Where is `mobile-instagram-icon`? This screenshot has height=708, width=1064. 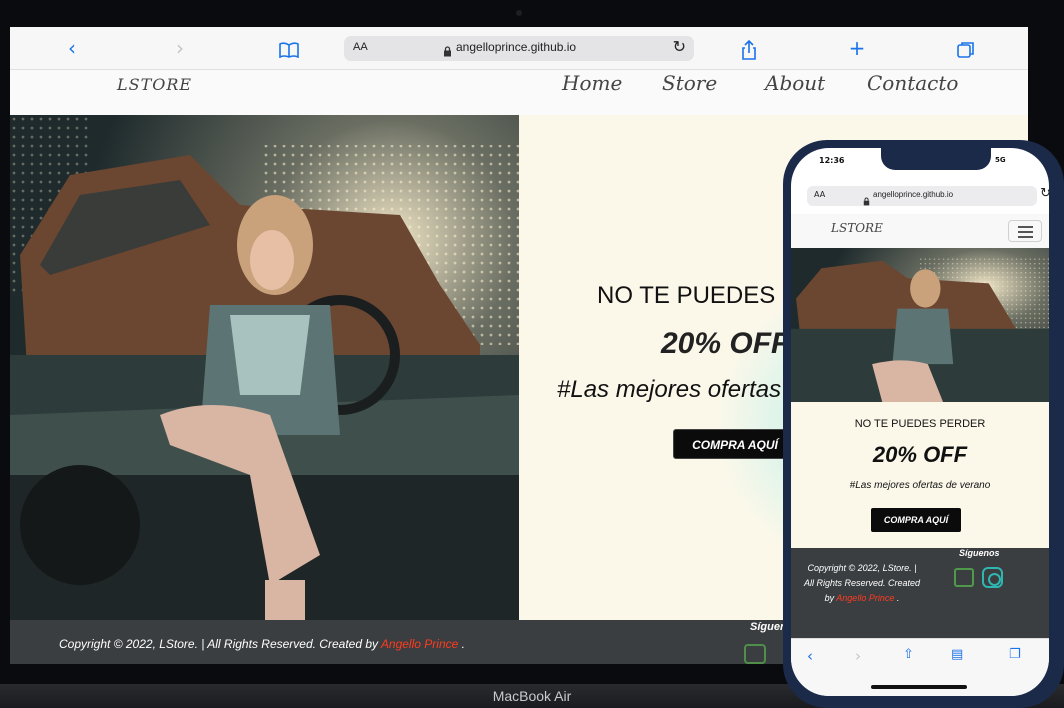
mobile-instagram-icon is located at coordinates (992, 577).